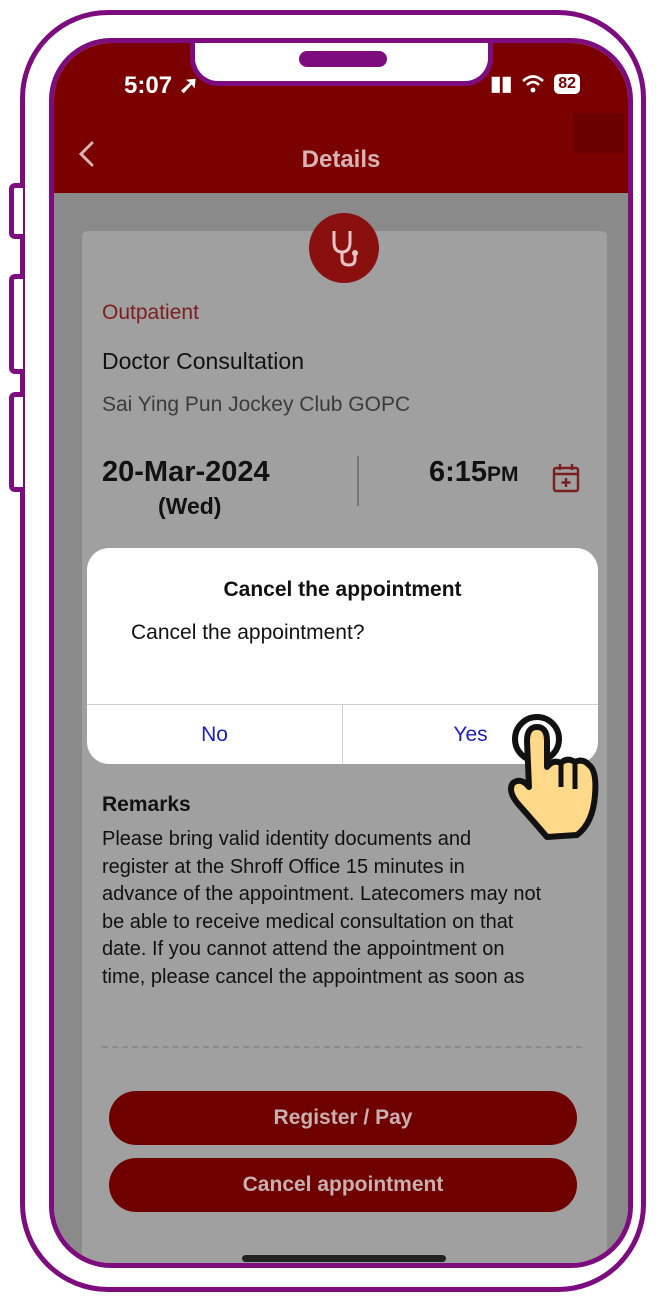  What do you see at coordinates (185, 85) in the screenshot?
I see `location-arrow-icon: ➚` at bounding box center [185, 85].